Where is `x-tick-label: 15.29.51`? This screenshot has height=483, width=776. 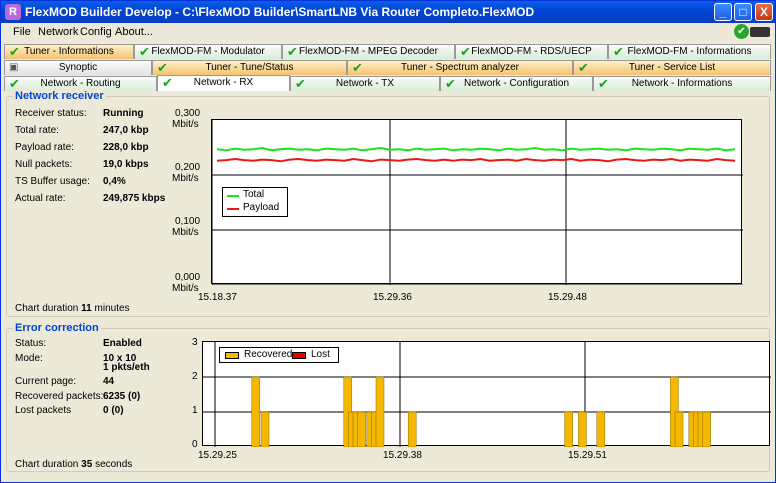 x-tick-label: 15.29.51 is located at coordinates (587, 455).